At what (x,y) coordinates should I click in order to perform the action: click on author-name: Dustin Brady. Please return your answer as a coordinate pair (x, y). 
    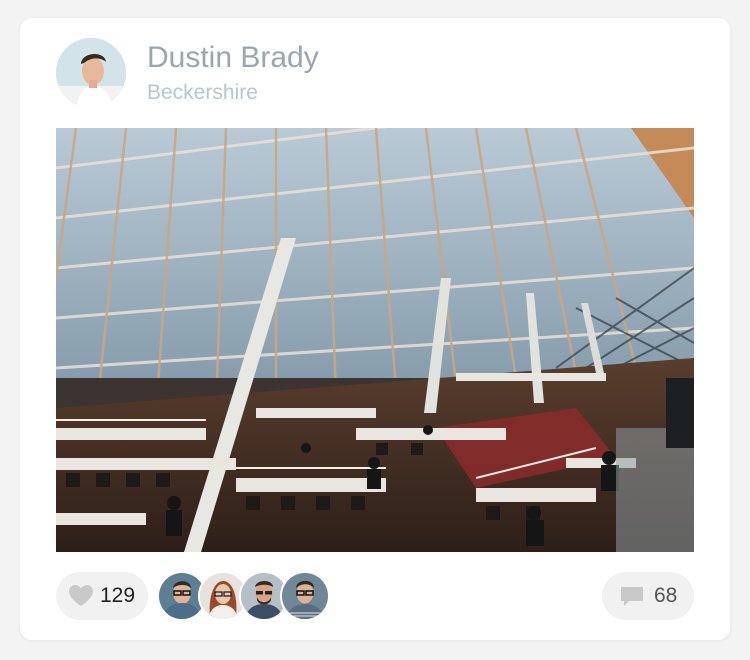
    Looking at the image, I should click on (233, 58).